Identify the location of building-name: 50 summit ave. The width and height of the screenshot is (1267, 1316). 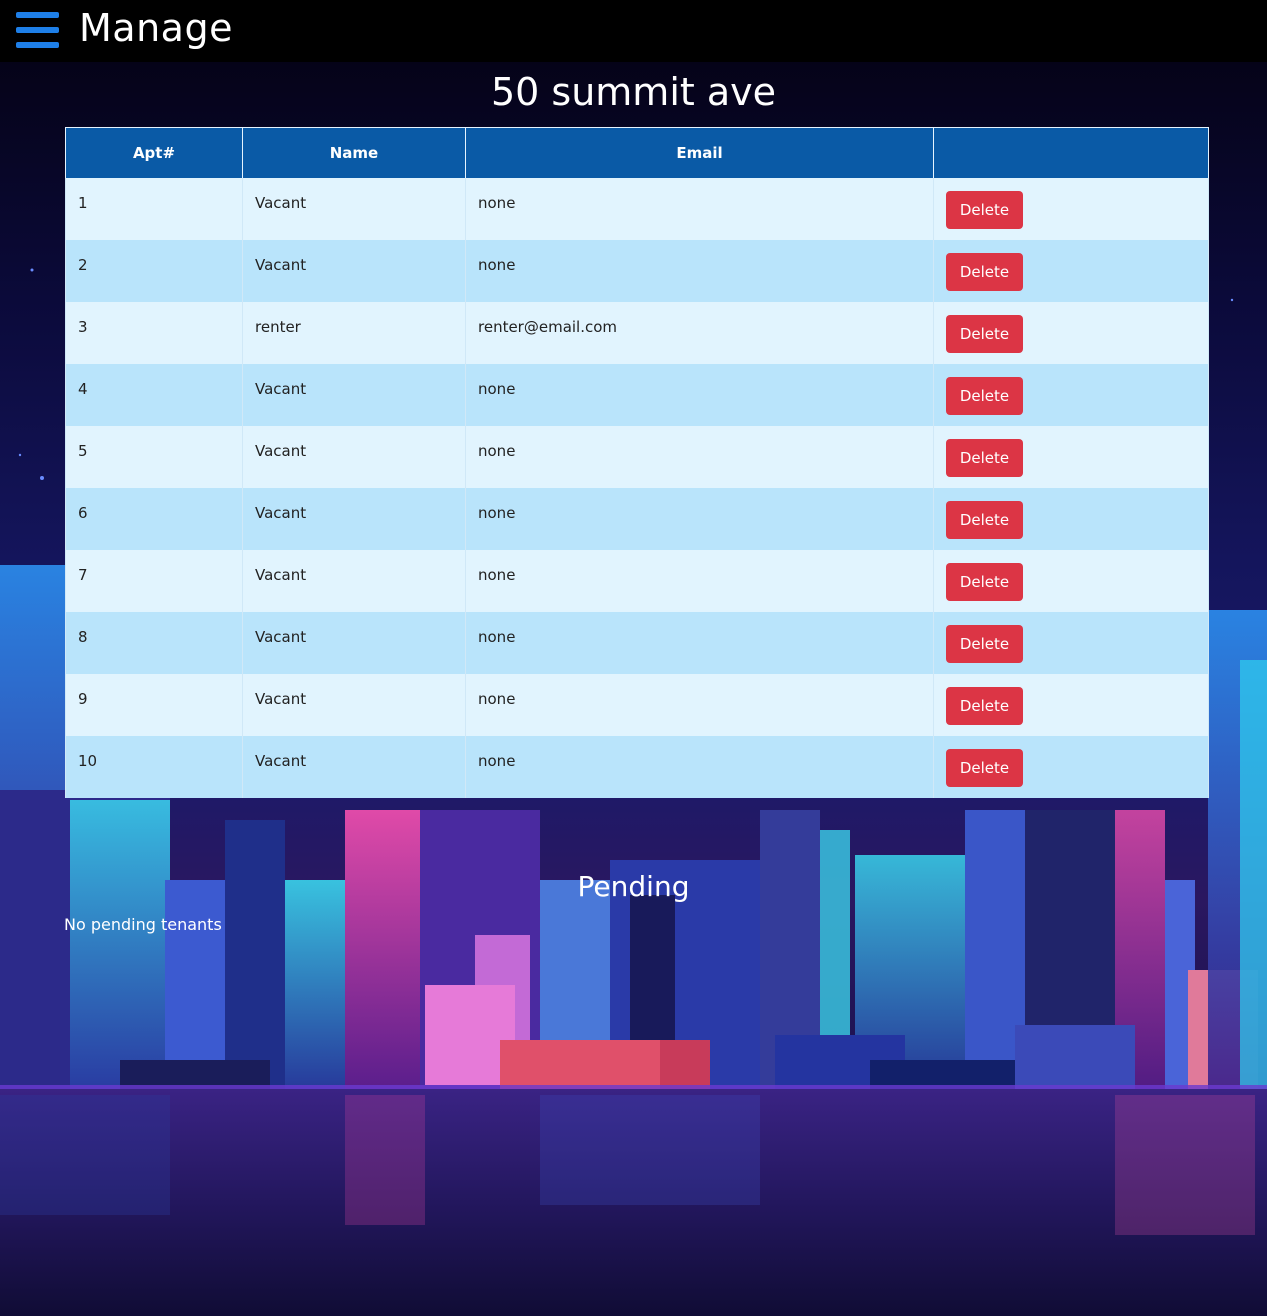
(633, 92).